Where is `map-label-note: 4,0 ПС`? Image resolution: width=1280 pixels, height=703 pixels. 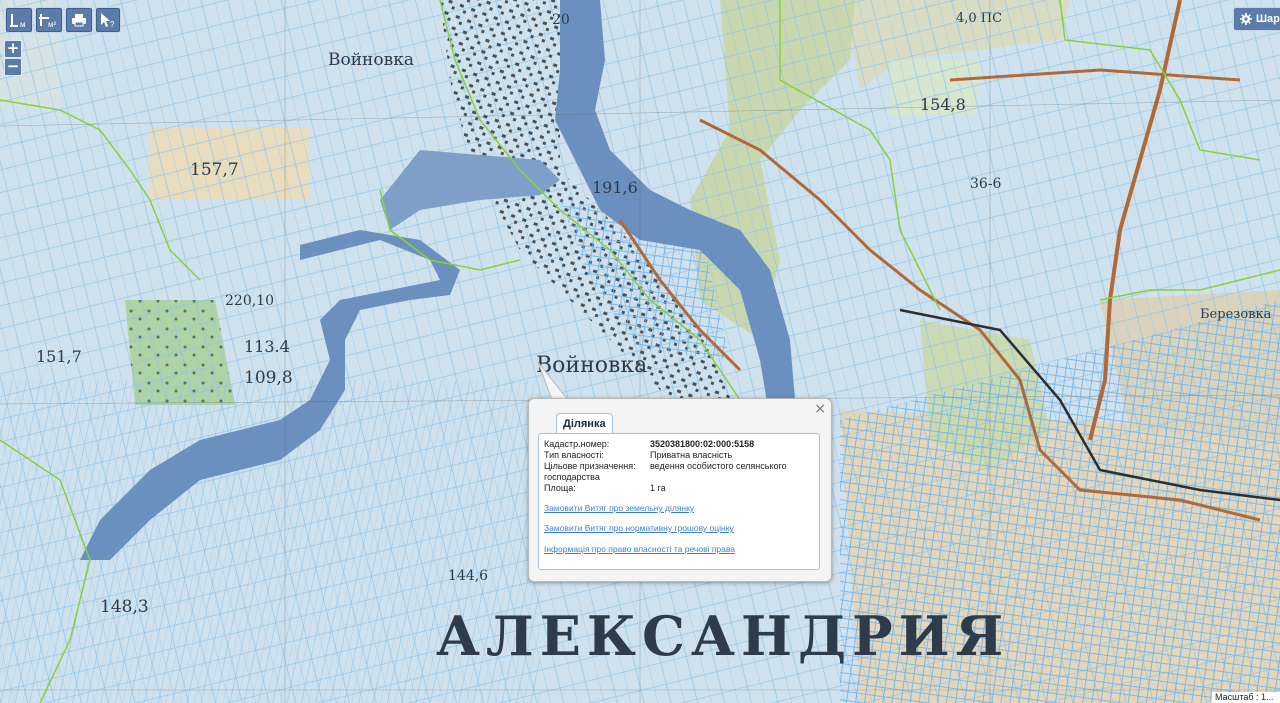
map-label-note: 4,0 ПС is located at coordinates (979, 18).